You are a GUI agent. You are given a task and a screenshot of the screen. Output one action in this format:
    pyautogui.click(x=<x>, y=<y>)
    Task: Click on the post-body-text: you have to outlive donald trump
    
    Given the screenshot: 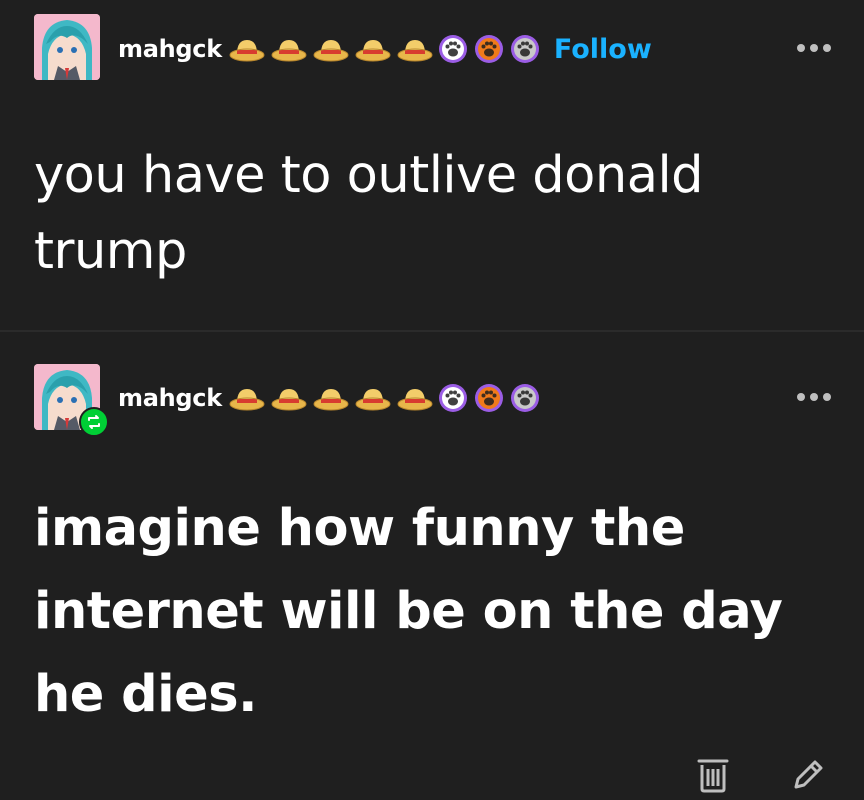 What is the action you would take?
    pyautogui.click(x=369, y=213)
    